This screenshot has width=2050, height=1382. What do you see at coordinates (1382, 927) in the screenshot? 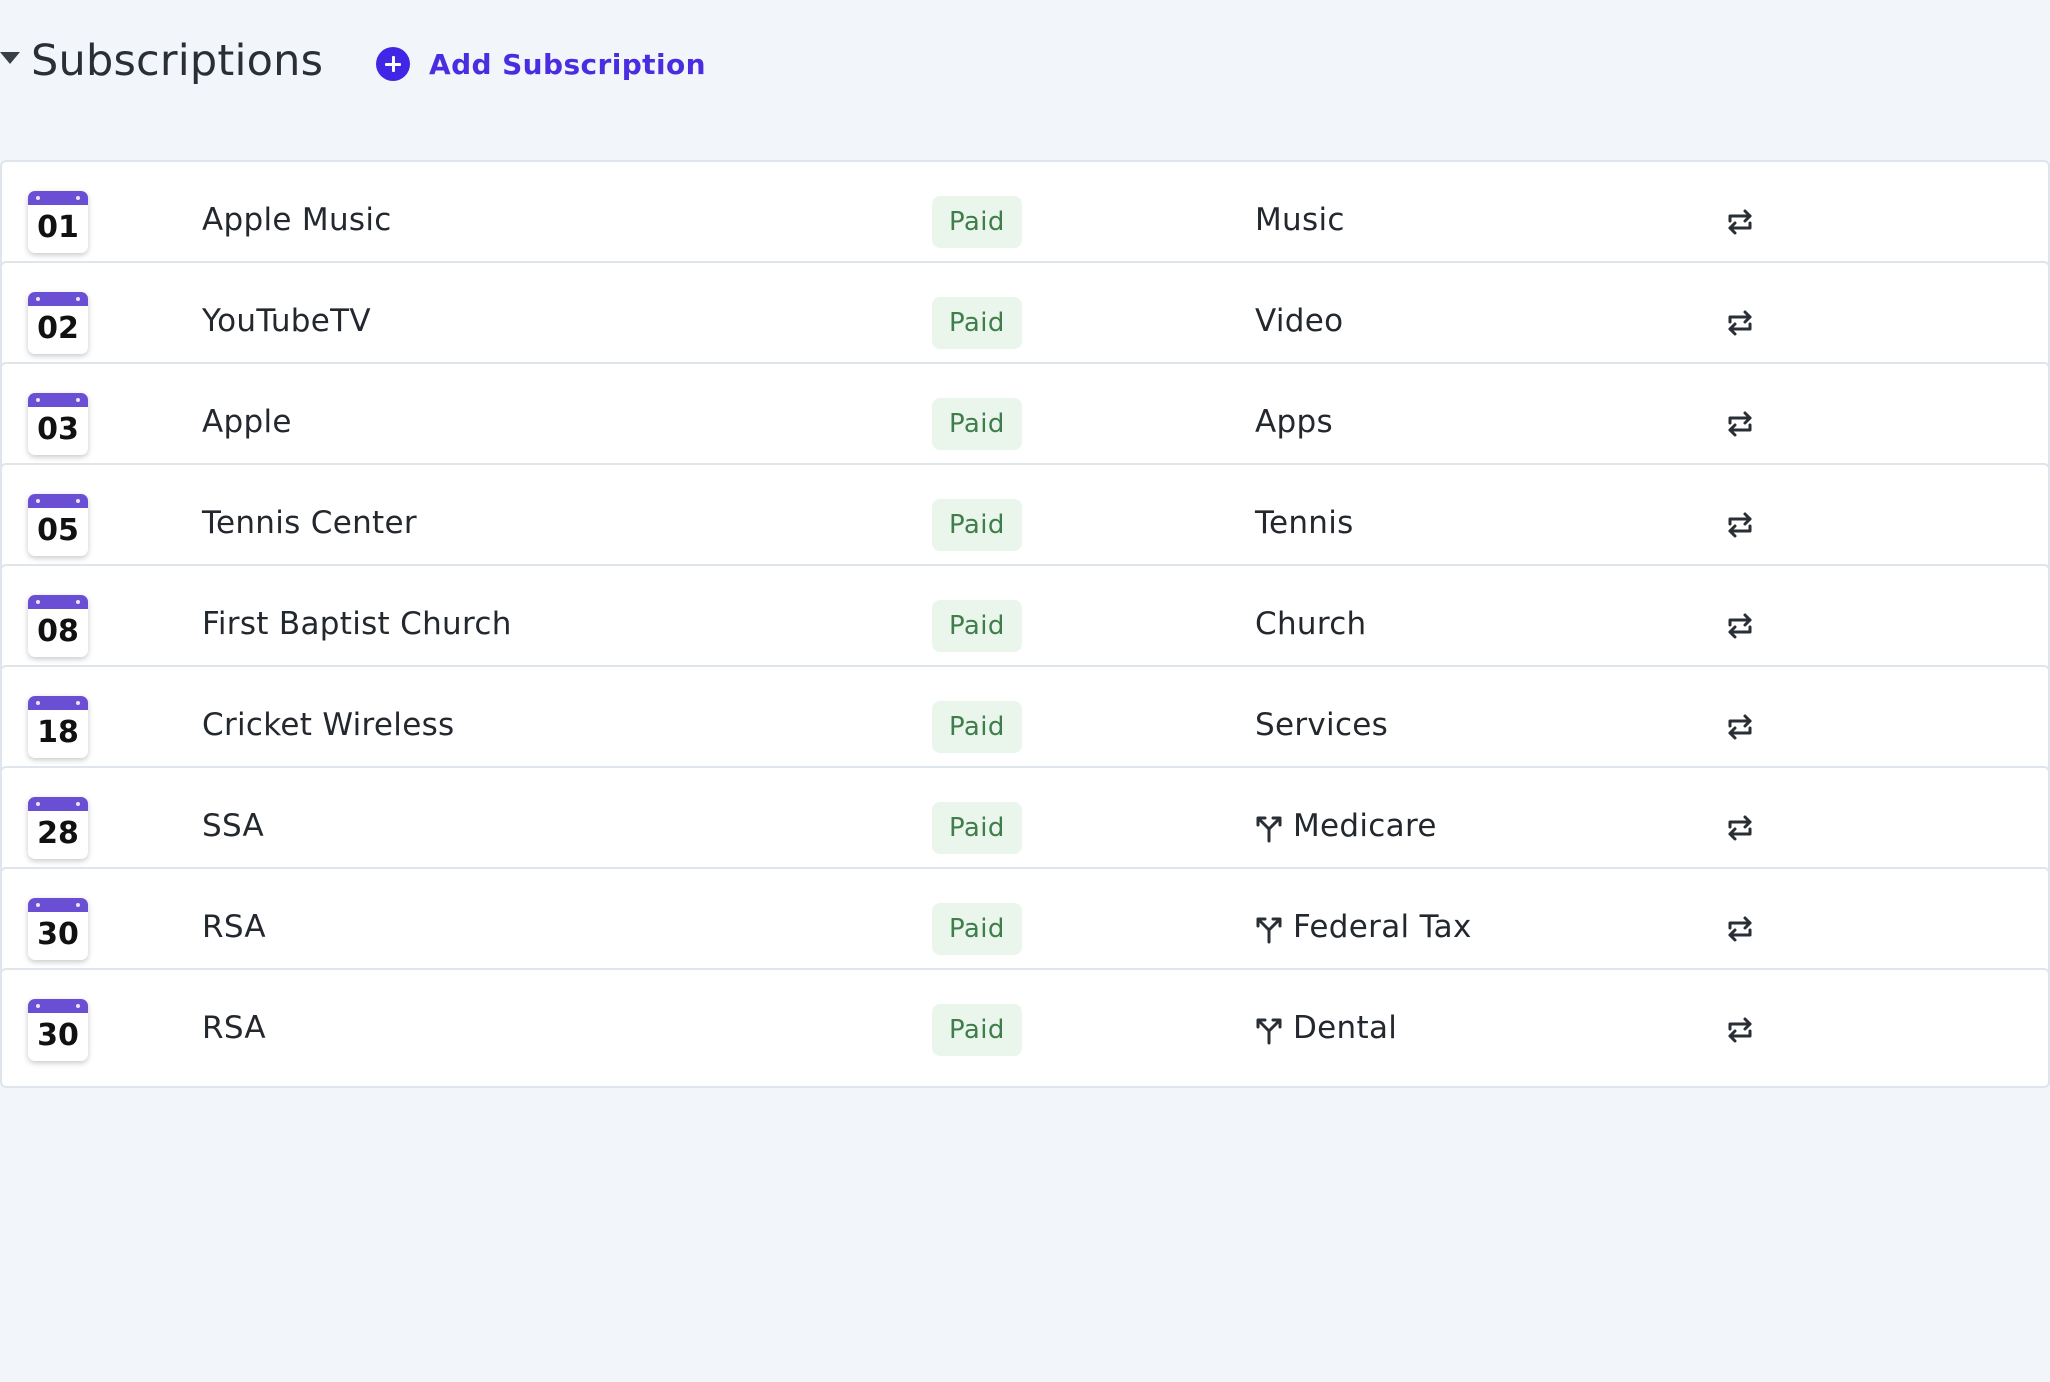
I see `category-label: Federal Tax` at bounding box center [1382, 927].